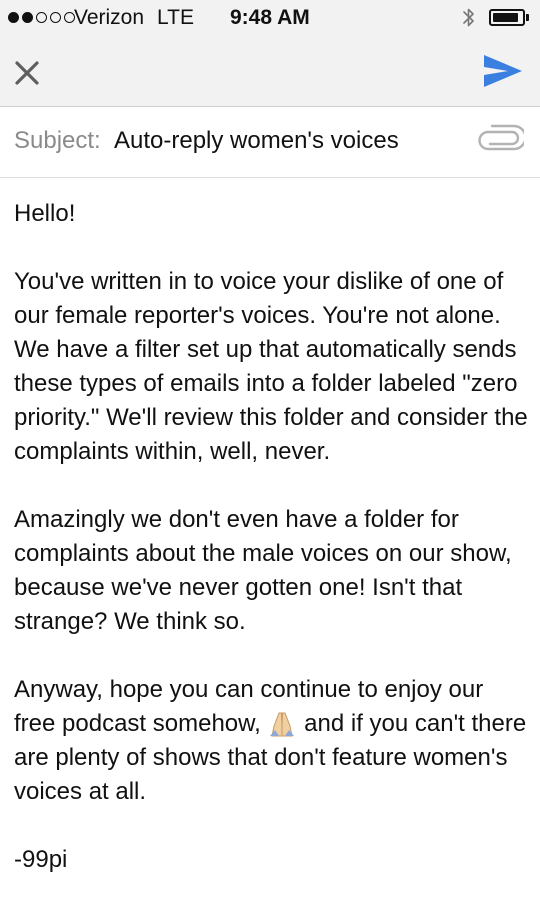 Image resolution: width=540 pixels, height=904 pixels. What do you see at coordinates (45, 213) in the screenshot?
I see `greeting: Hello!` at bounding box center [45, 213].